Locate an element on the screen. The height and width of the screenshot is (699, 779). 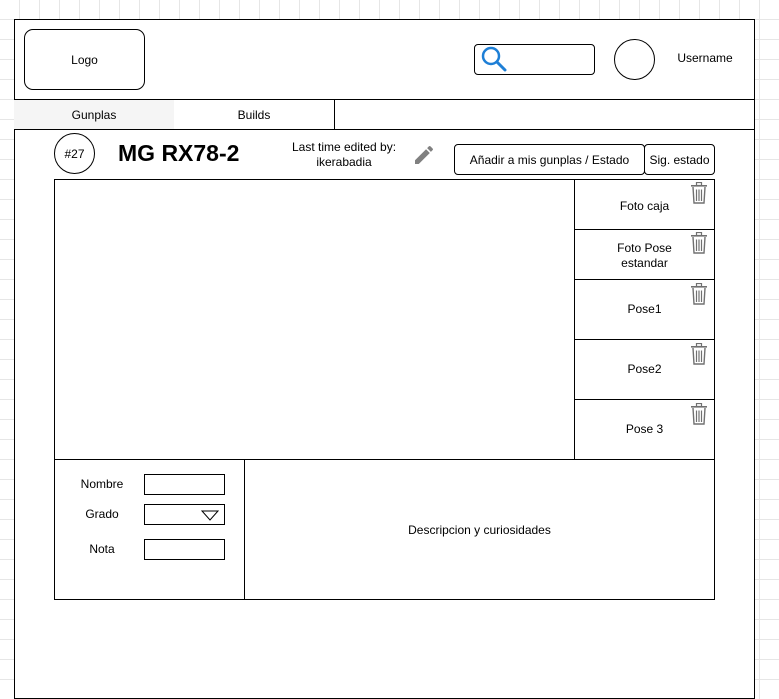
gunpla-number: #27 is located at coordinates (74, 153).